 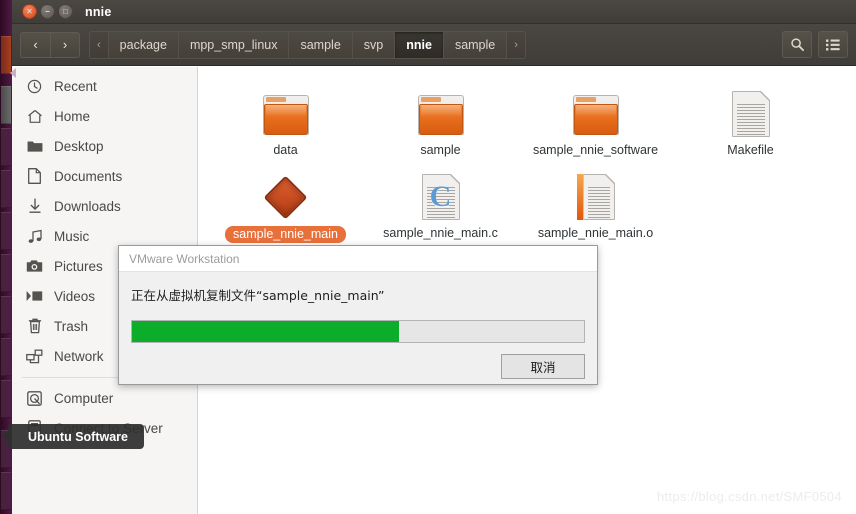 What do you see at coordinates (79, 356) in the screenshot?
I see `sidebar-item-label: Network` at bounding box center [79, 356].